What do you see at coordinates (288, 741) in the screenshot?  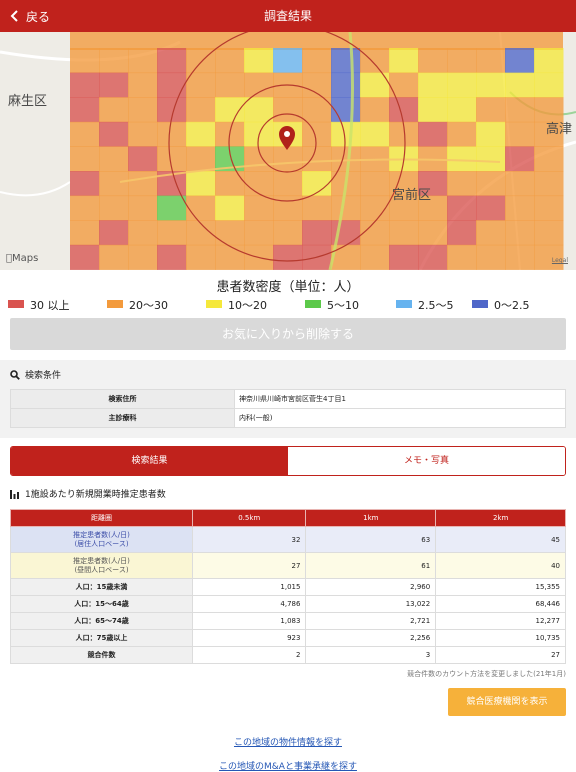 I see `property-info-link: この地域の物件情報を探す` at bounding box center [288, 741].